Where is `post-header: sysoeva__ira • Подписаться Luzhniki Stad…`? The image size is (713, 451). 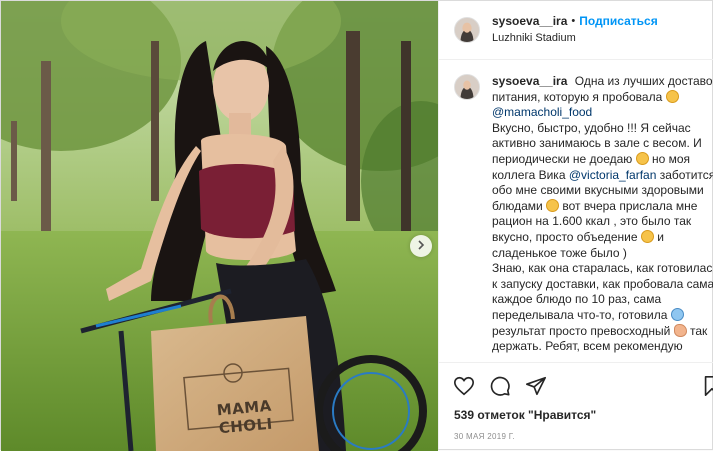
post-header: sysoeva__ira • Подписаться Luzhniki Stad… is located at coordinates (576, 30).